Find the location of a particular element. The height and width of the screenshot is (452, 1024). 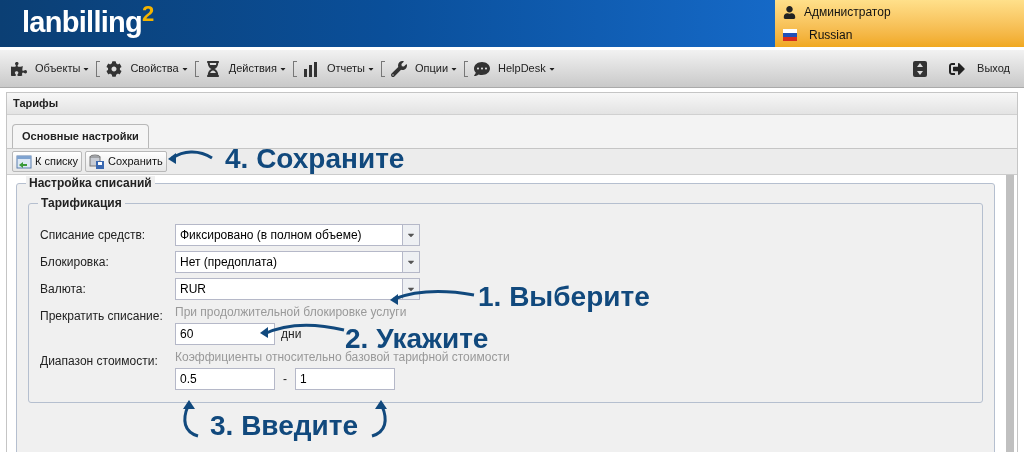

language-label: Russian is located at coordinates (831, 35).